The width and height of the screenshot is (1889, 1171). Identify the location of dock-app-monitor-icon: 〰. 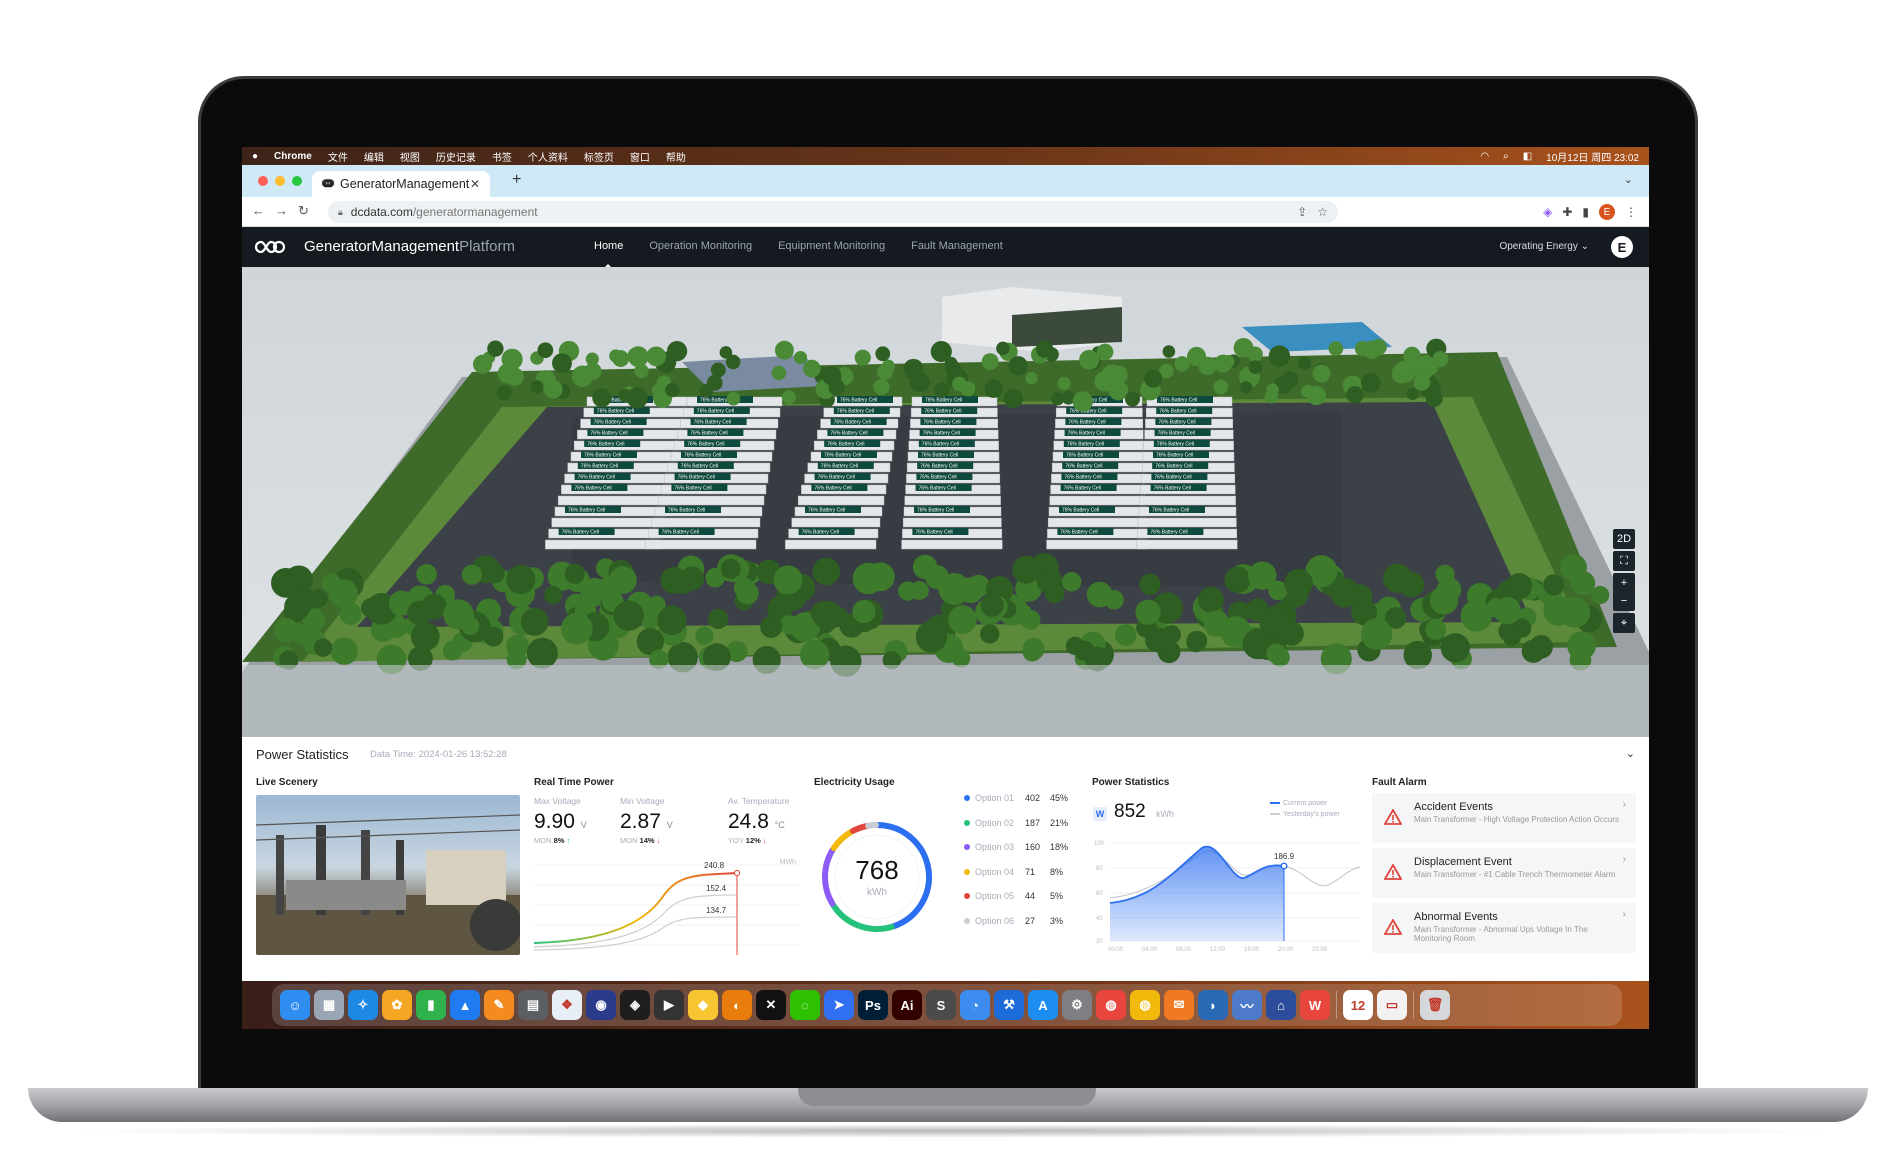
(1247, 1005).